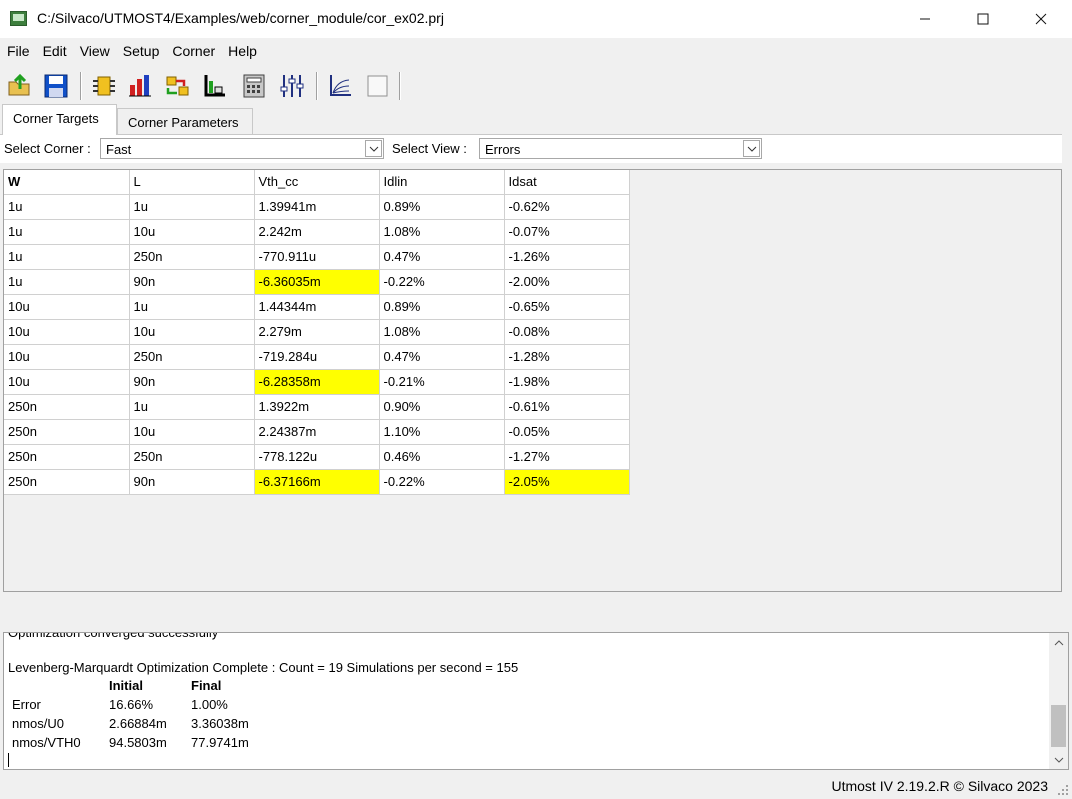  I want to click on menu-edit: Edit, so click(54, 51).